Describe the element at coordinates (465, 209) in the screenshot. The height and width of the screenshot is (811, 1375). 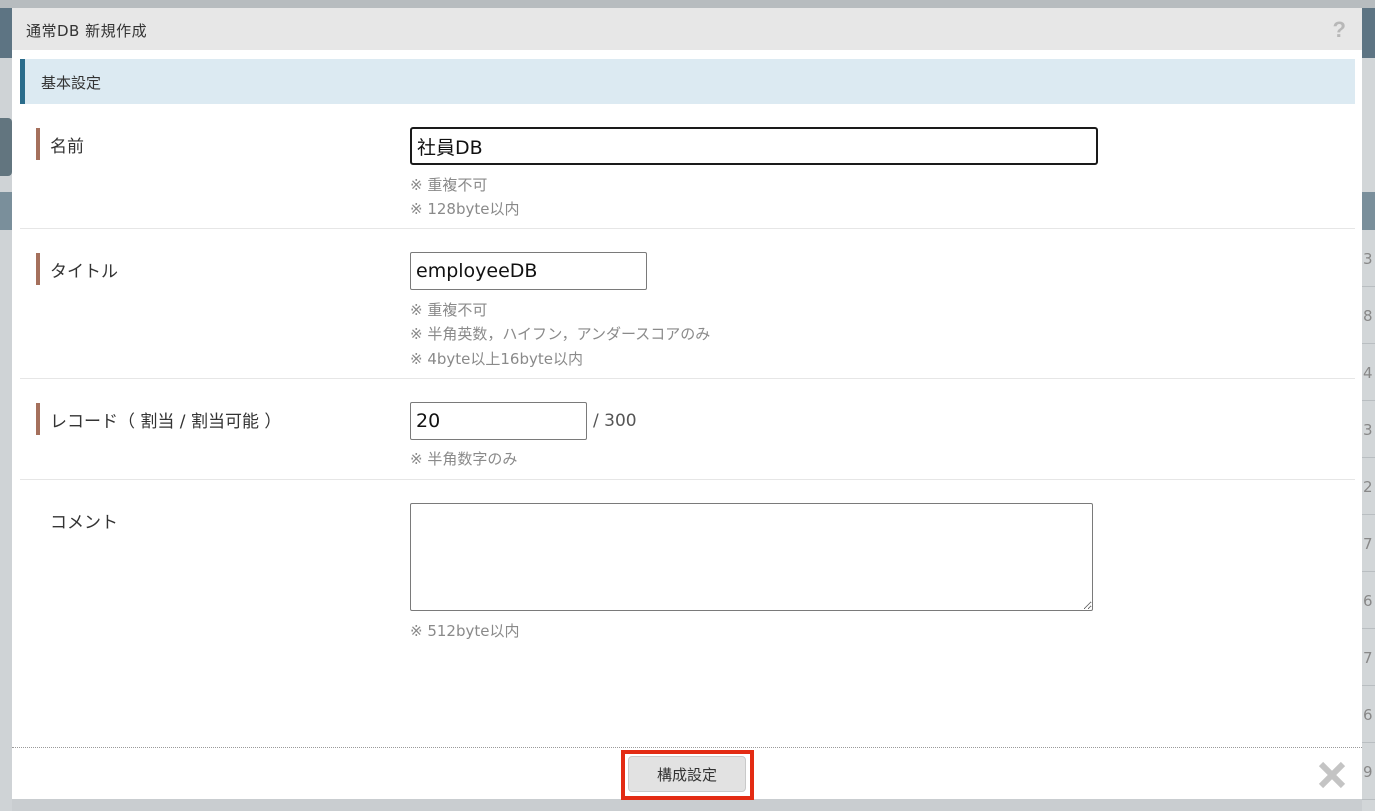
I see `name-note: ※ 128byte以内` at that location.